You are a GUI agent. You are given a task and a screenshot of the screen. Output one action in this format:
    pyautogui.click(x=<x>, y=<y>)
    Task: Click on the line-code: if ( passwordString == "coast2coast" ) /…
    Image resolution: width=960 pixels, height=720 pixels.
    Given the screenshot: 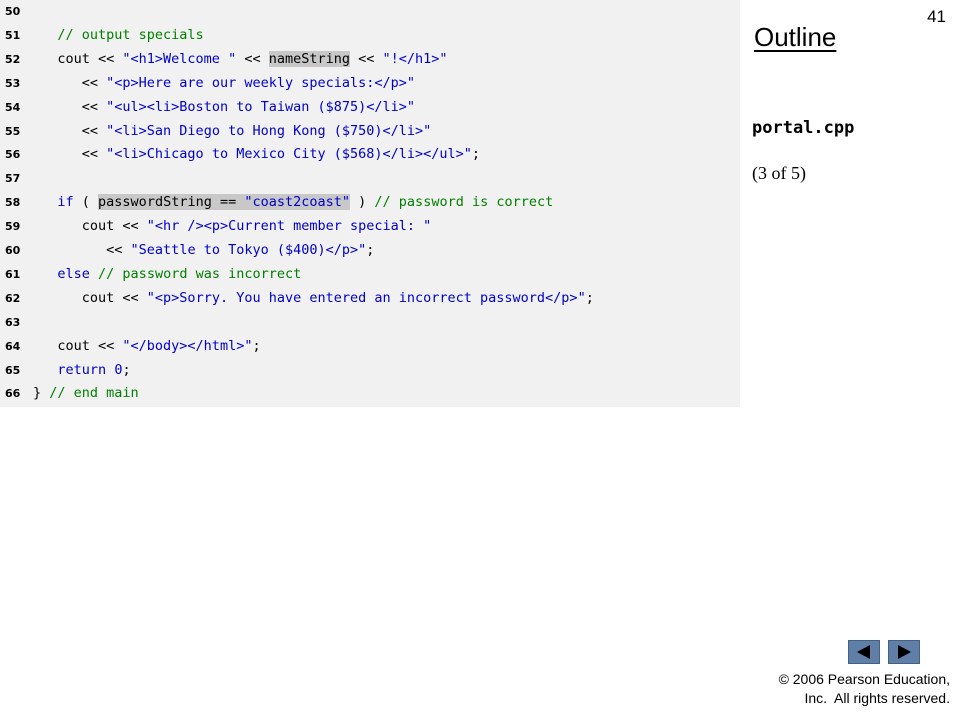 What is the action you would take?
    pyautogui.click(x=293, y=202)
    